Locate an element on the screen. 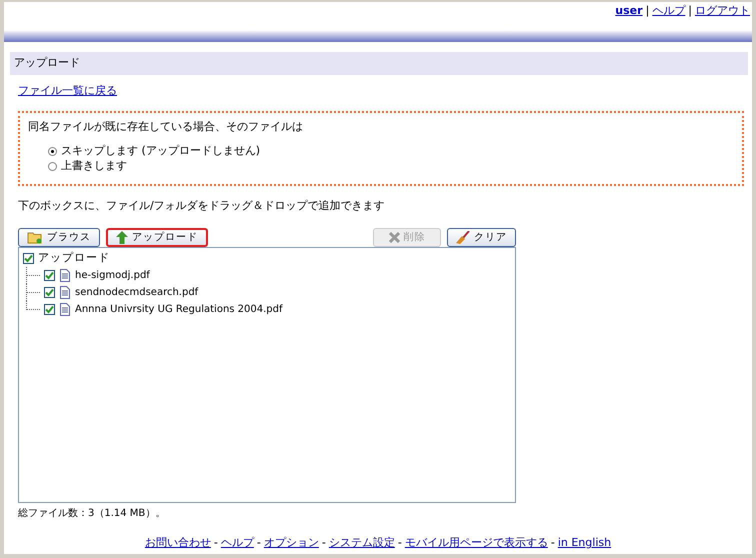  upload-button: アップロード is located at coordinates (157, 237).